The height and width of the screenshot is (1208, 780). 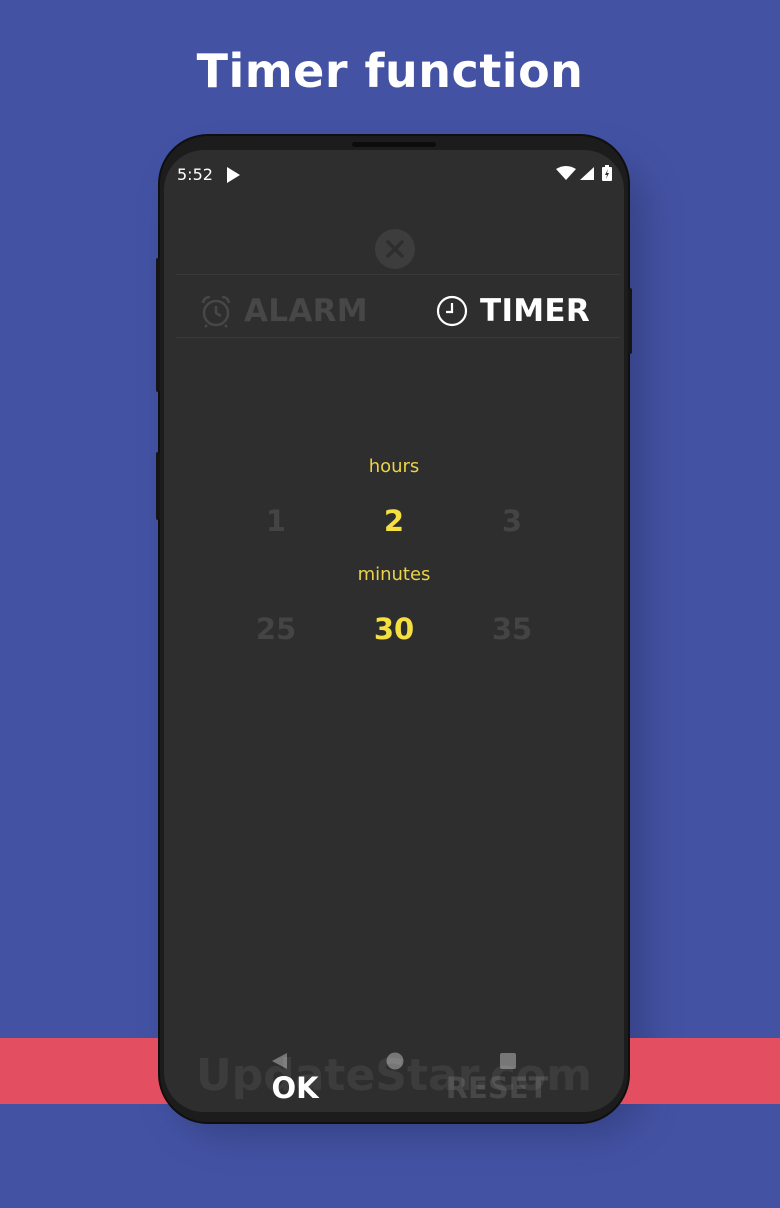 I want to click on hours-option-next: 3, so click(x=512, y=521).